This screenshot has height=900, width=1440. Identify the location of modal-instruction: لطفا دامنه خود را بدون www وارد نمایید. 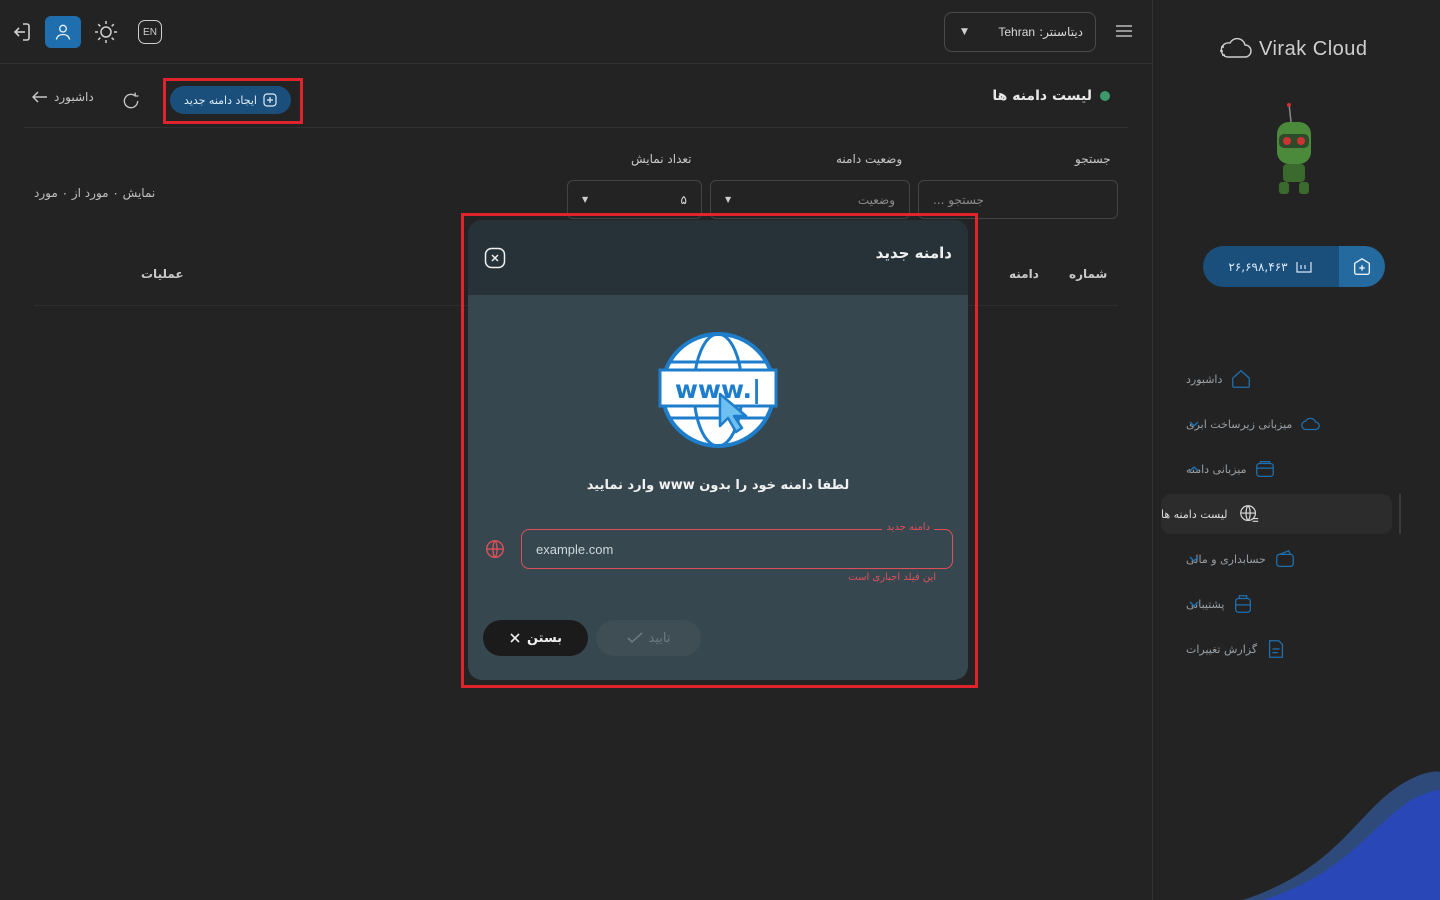
(718, 485).